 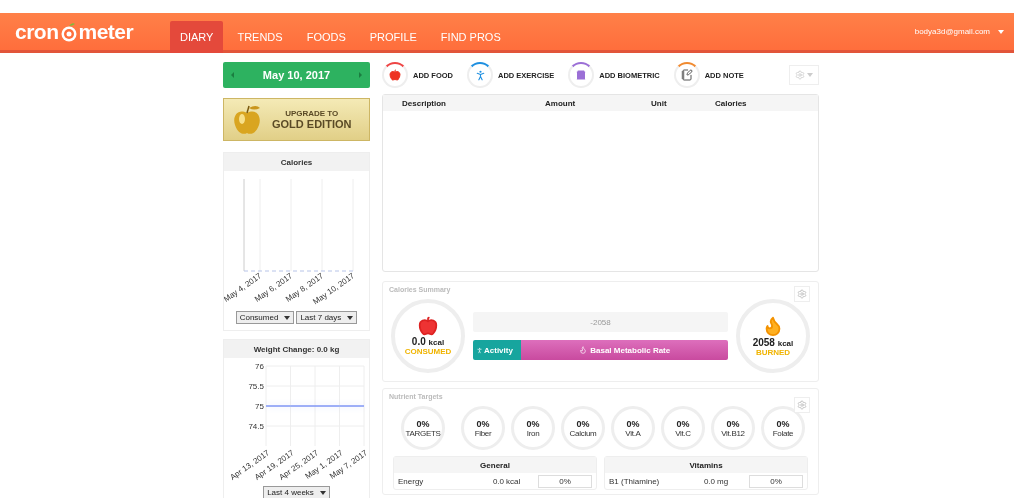 What do you see at coordinates (733, 428) in the screenshot?
I see `nutrient-ring: 0% Vit.B12` at bounding box center [733, 428].